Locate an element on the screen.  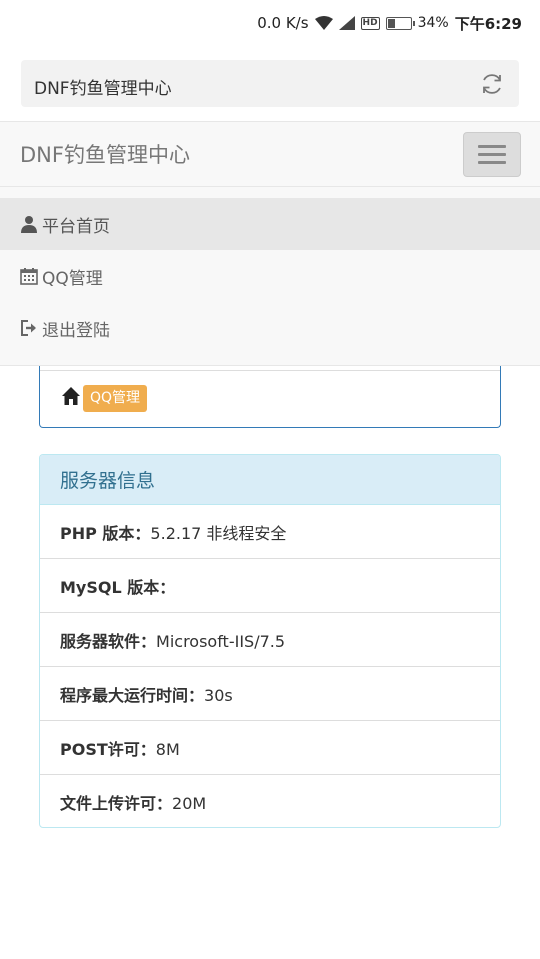
info-row-server-software: 服务器软件：Microsoft-IIS/7.5 is located at coordinates (270, 640).